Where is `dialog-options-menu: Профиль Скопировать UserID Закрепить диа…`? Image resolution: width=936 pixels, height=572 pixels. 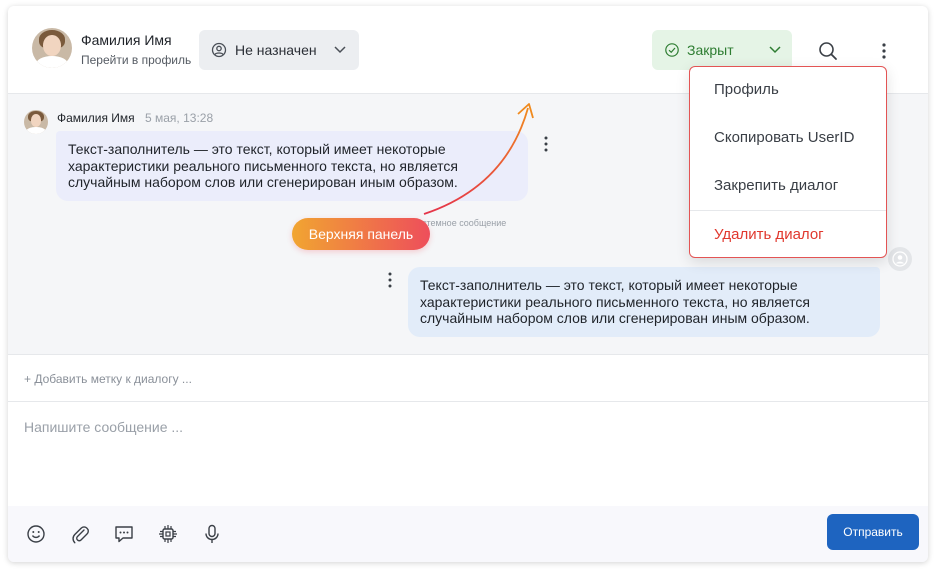 dialog-options-menu: Профиль Скопировать UserID Закрепить диа… is located at coordinates (788, 162).